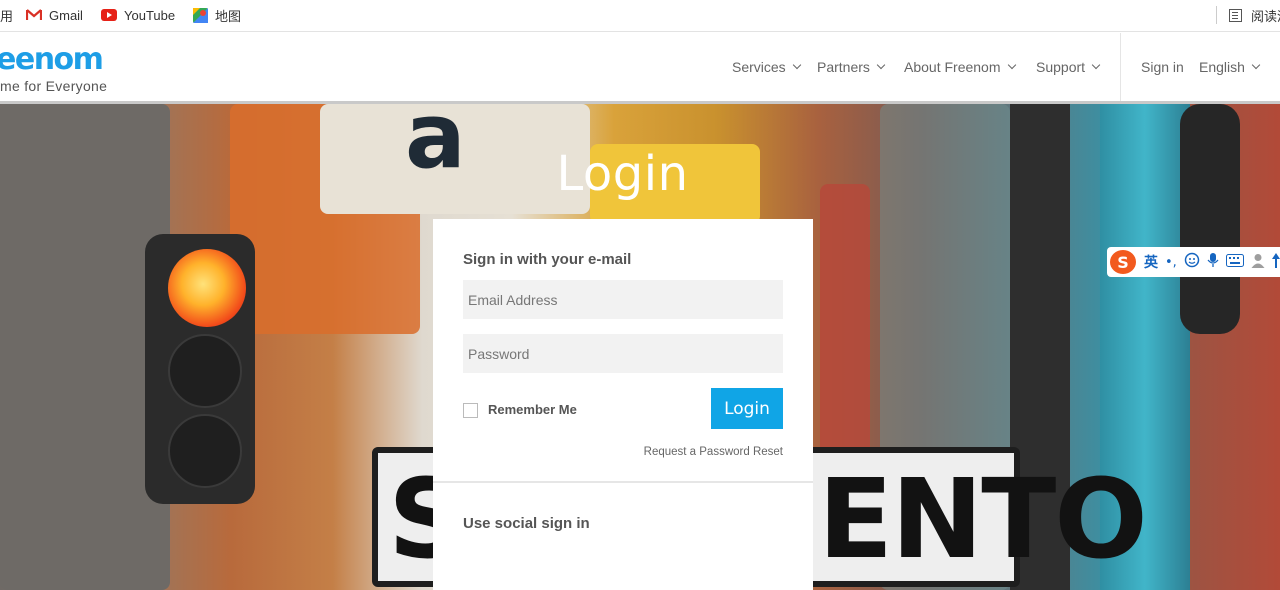 Image resolution: width=1280 pixels, height=590 pixels. I want to click on hero-red-block, so click(845, 324).